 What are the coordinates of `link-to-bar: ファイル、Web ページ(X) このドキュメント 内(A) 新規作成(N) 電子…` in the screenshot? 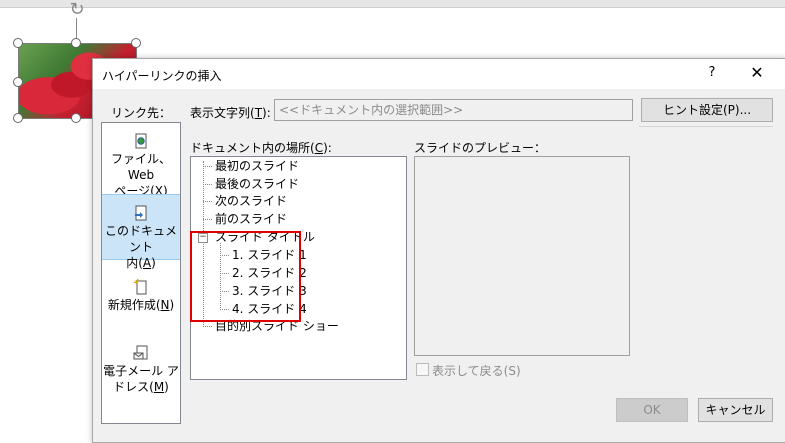 It's located at (141, 273).